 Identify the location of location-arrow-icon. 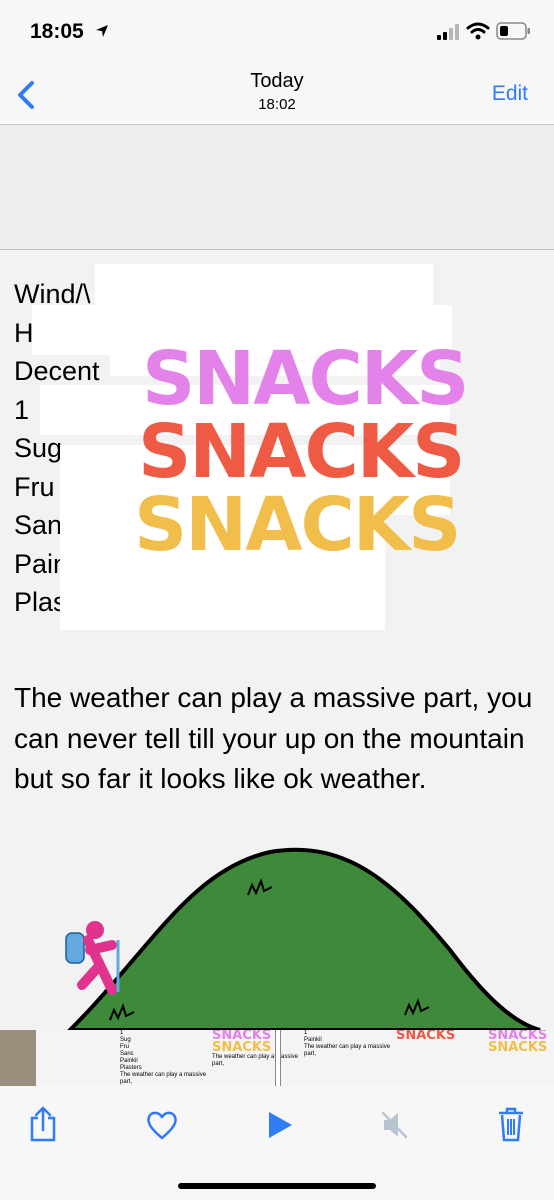
(102, 31).